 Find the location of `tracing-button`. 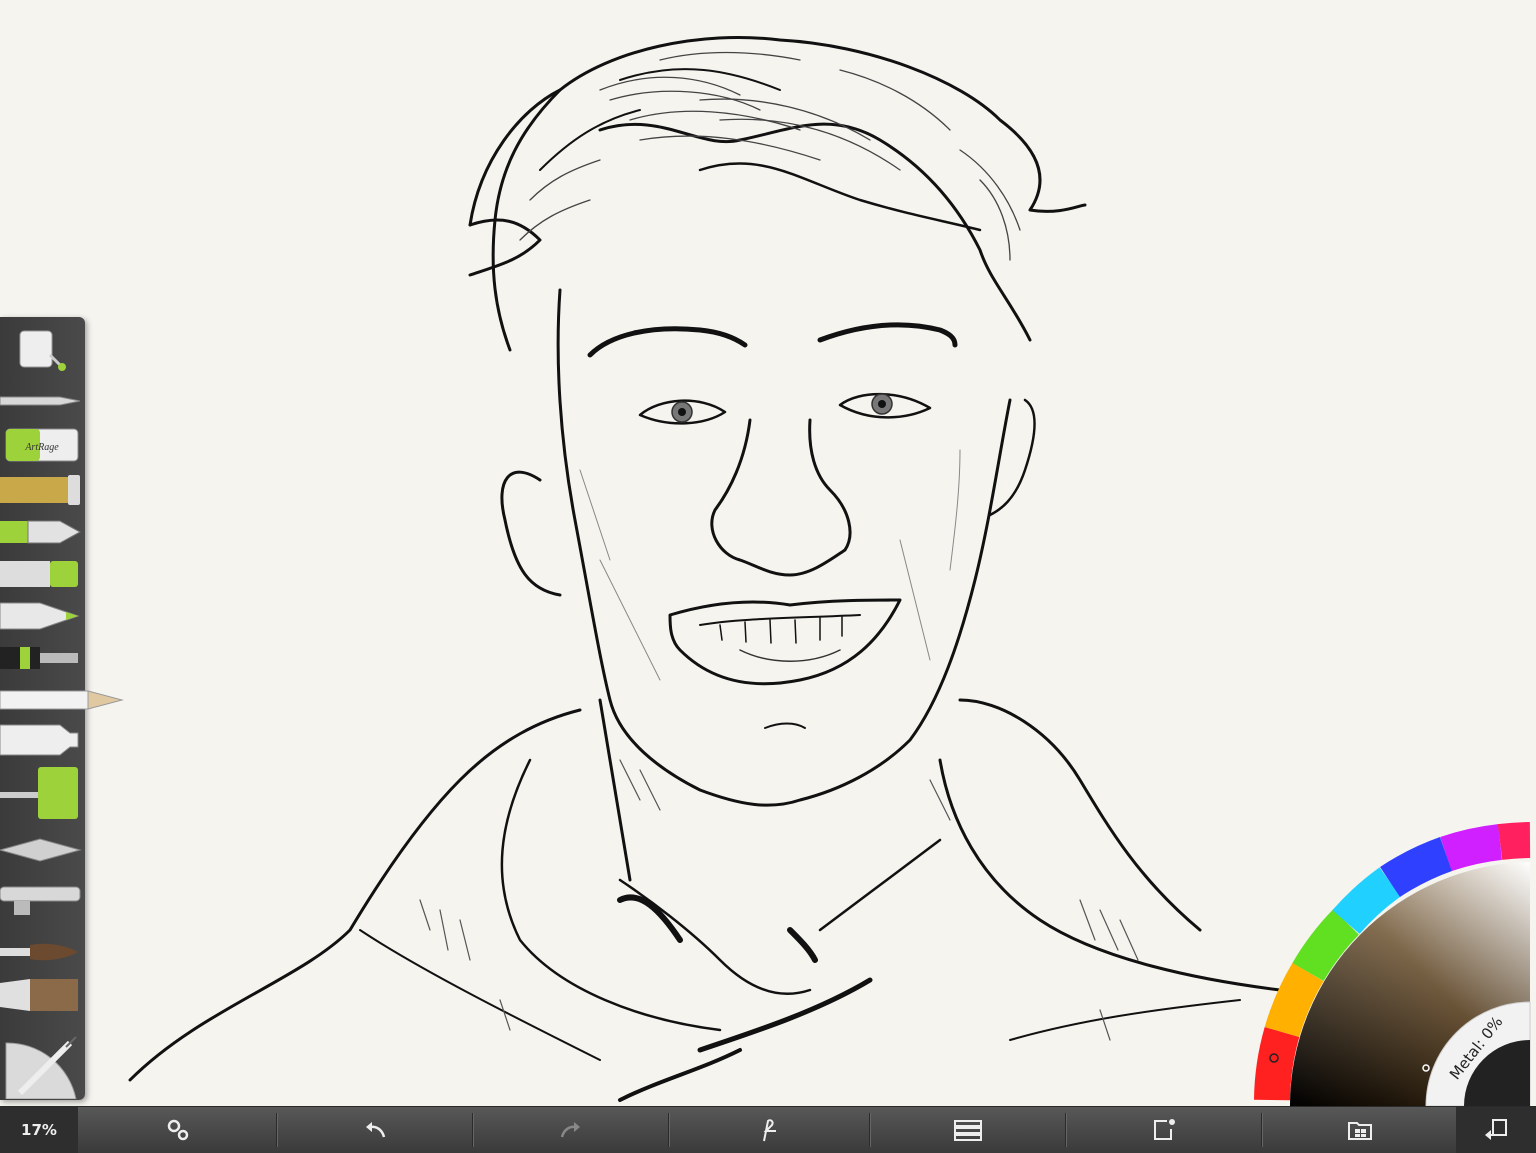

tracing-button is located at coordinates (769, 1130).